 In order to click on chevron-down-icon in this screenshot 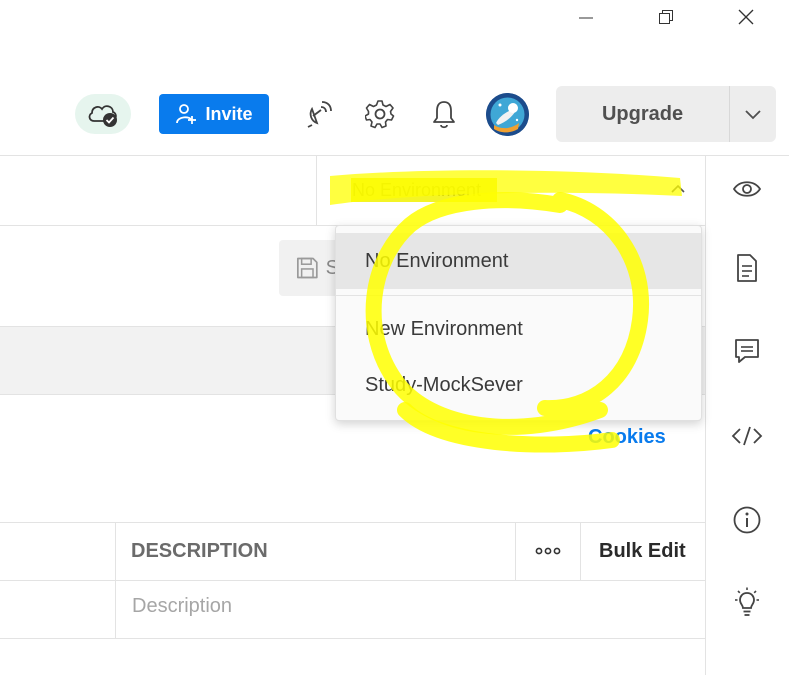, I will do `click(753, 115)`.